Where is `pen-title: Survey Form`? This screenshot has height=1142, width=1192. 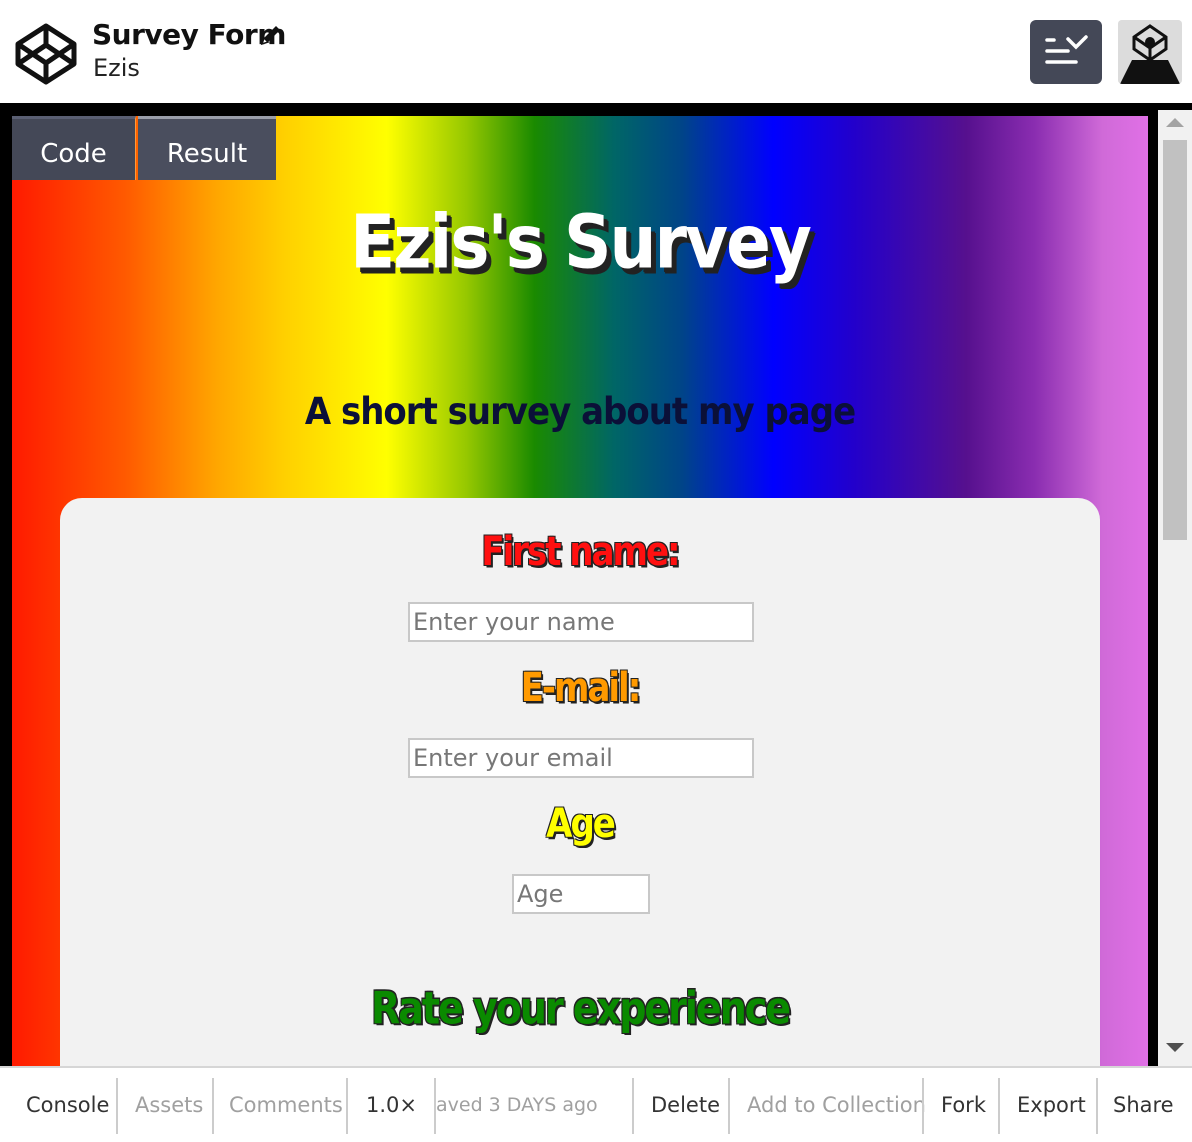
pen-title: Survey Form is located at coordinates (189, 34).